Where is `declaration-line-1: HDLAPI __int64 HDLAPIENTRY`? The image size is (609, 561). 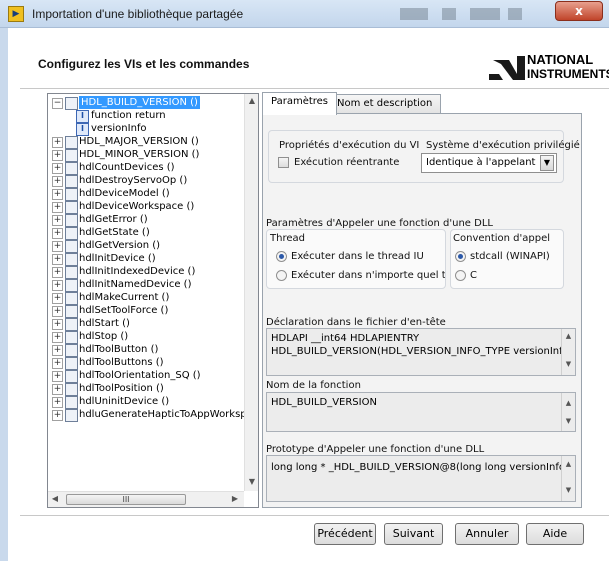
declaration-line-1: HDLAPI __int64 HDLAPIENTRY is located at coordinates (345, 338).